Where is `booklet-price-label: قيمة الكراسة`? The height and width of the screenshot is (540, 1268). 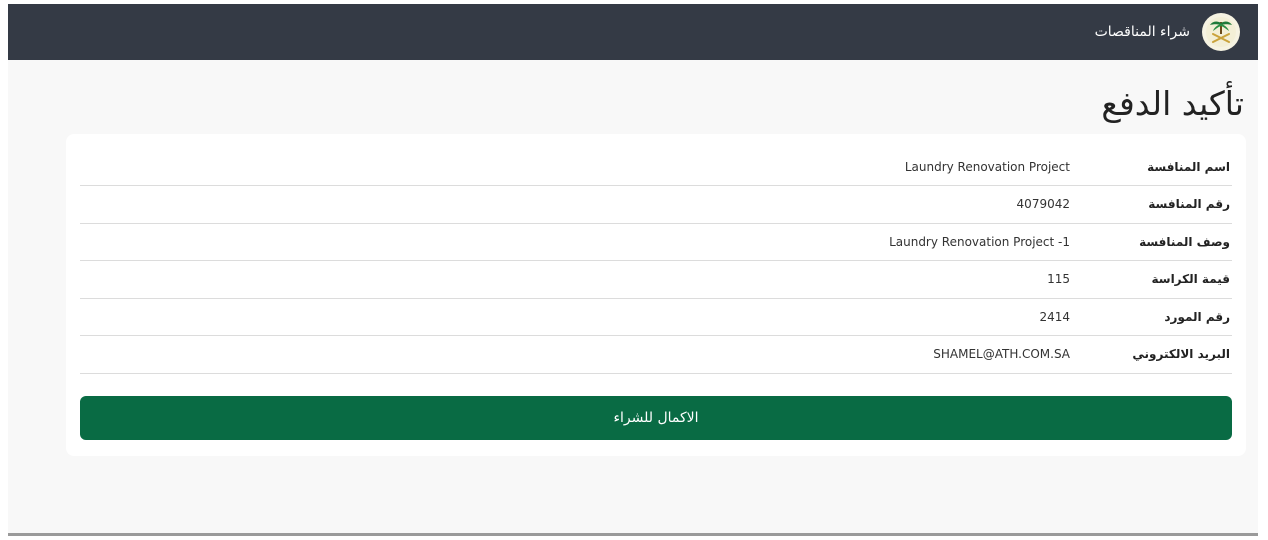
booklet-price-label: قيمة الكراسة is located at coordinates (1190, 279).